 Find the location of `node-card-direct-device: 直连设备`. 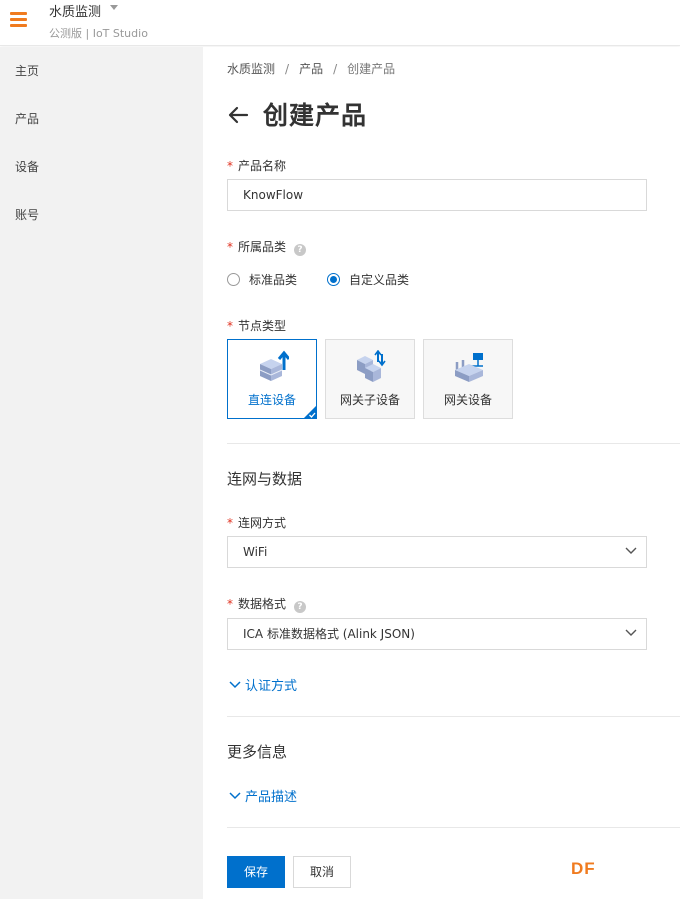

node-card-direct-device: 直连设备 is located at coordinates (272, 379).